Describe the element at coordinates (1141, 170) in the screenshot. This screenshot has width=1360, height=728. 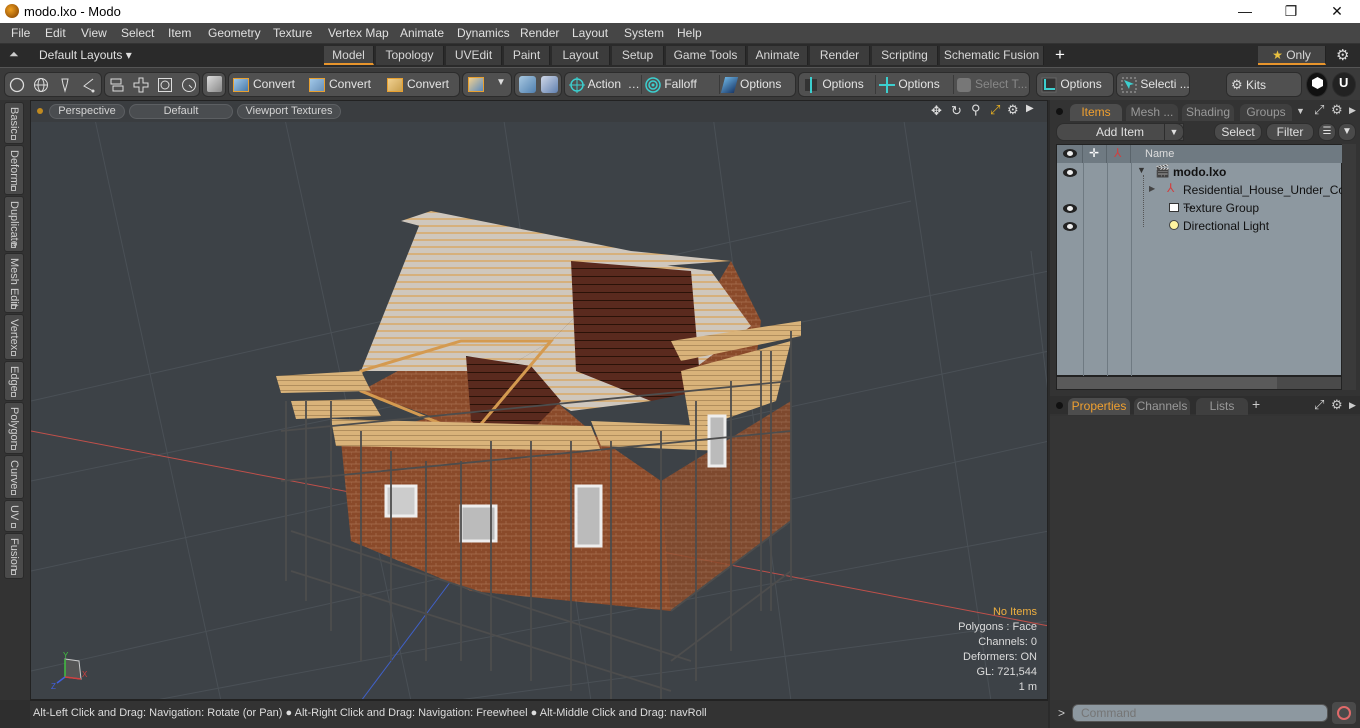
I see `expand-triangle-icon: ▼` at that location.